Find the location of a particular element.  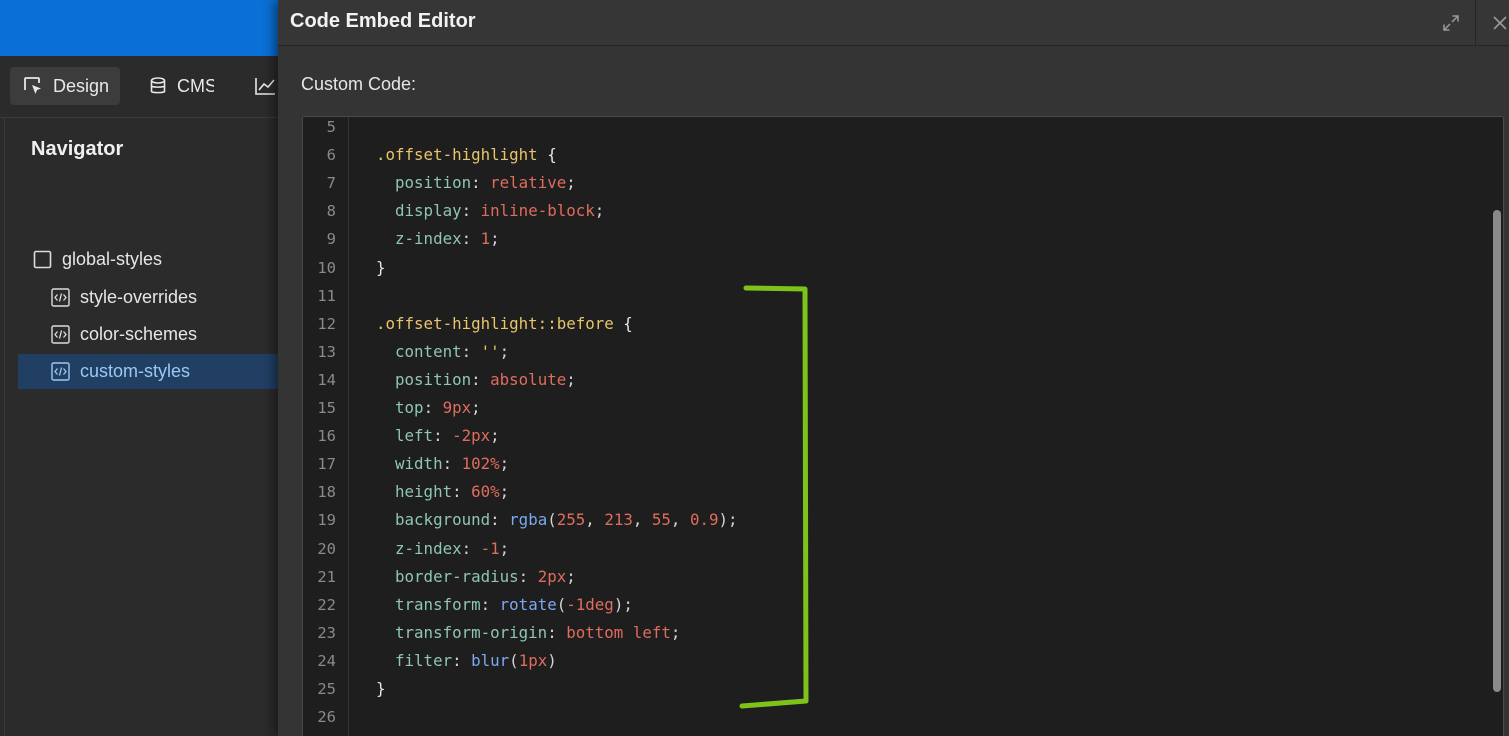

code-token: position is located at coordinates (424, 183).